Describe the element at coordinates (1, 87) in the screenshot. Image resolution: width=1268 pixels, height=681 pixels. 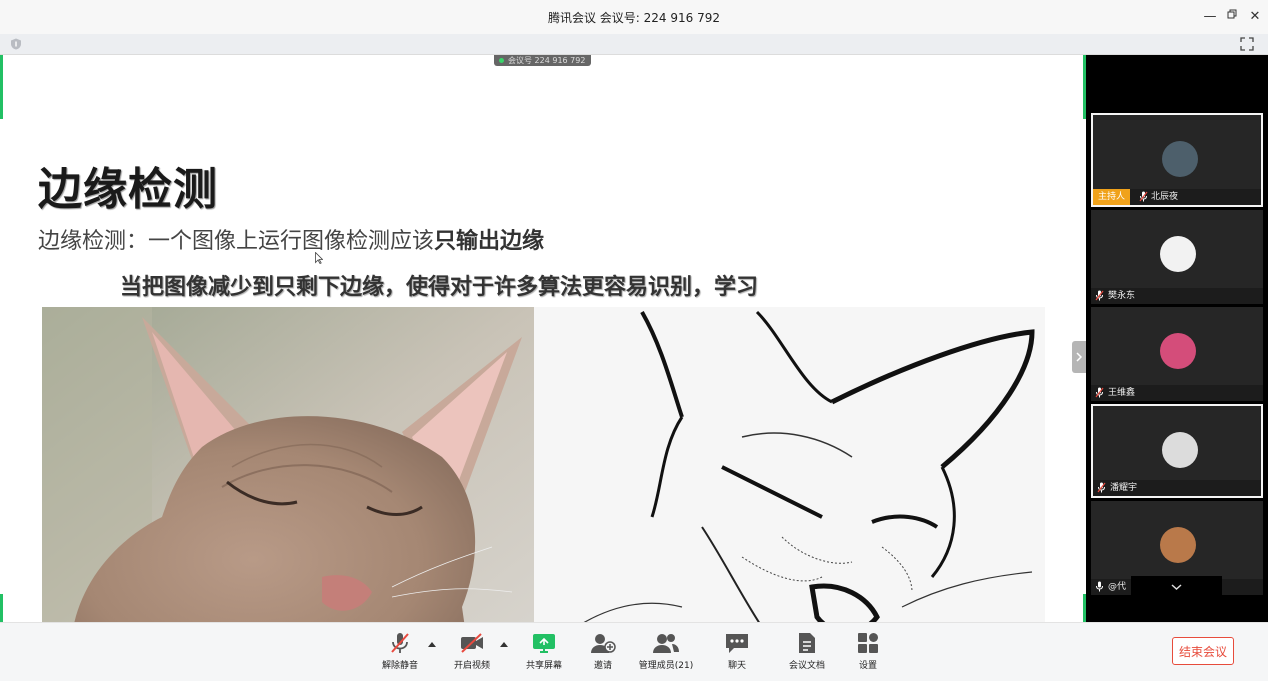
I see `share-border-left-top` at that location.